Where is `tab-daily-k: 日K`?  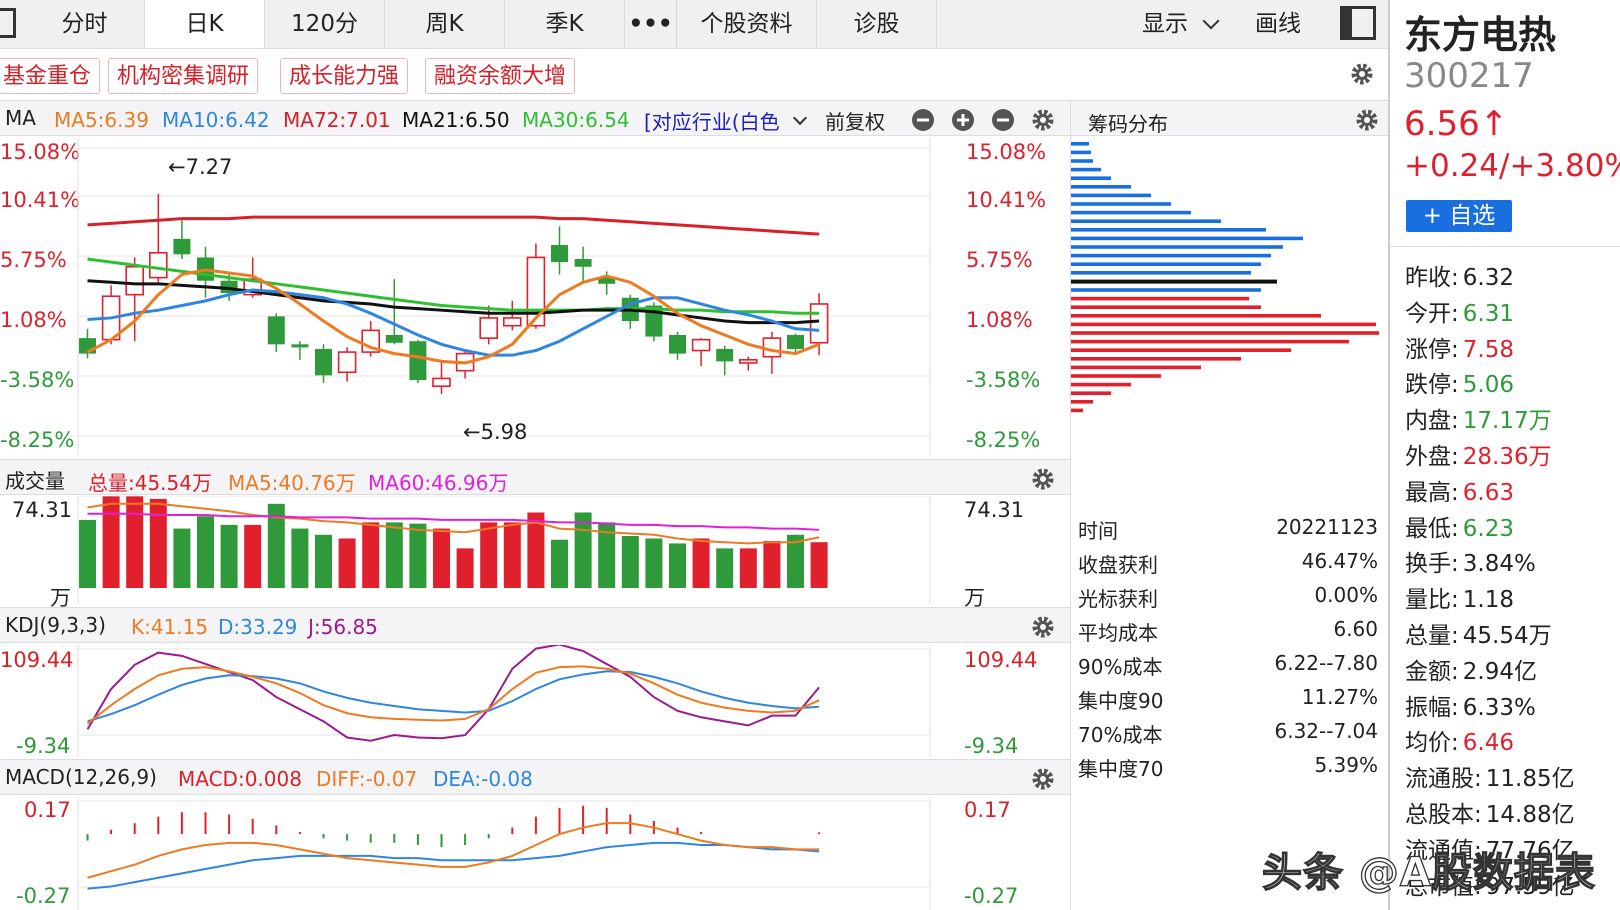
tab-daily-k: 日K is located at coordinates (205, 24).